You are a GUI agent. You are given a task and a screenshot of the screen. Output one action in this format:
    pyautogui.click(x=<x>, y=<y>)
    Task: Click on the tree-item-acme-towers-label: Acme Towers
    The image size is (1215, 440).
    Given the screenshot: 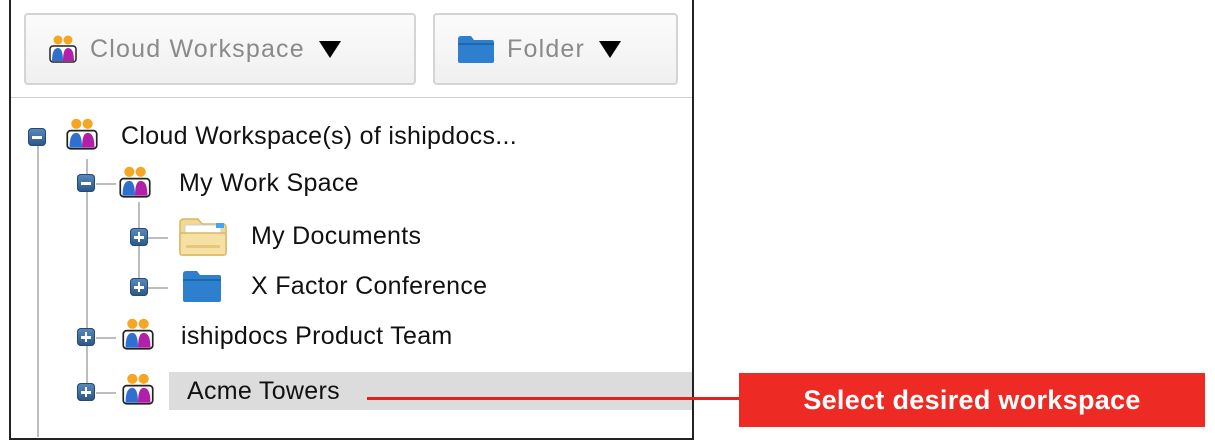 What is the action you would take?
    pyautogui.click(x=263, y=391)
    